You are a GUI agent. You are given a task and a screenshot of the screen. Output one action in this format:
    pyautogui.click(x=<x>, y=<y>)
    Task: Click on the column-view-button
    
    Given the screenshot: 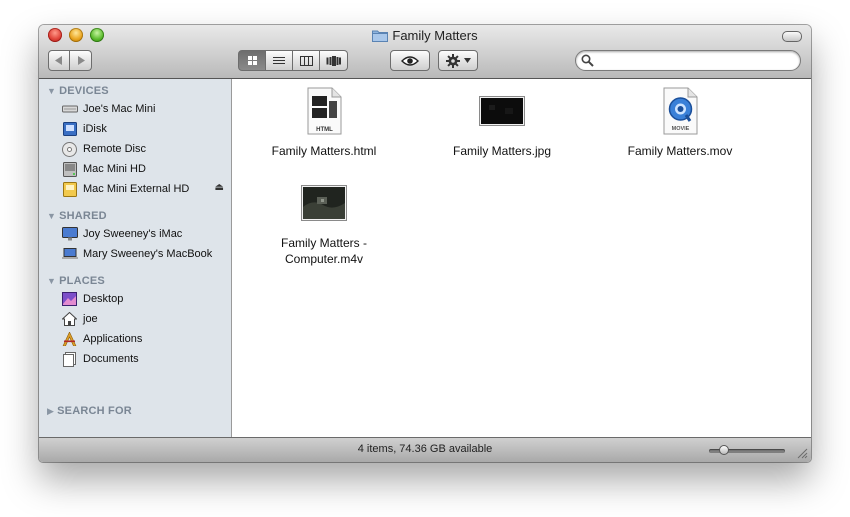 What is the action you would take?
    pyautogui.click(x=306, y=60)
    